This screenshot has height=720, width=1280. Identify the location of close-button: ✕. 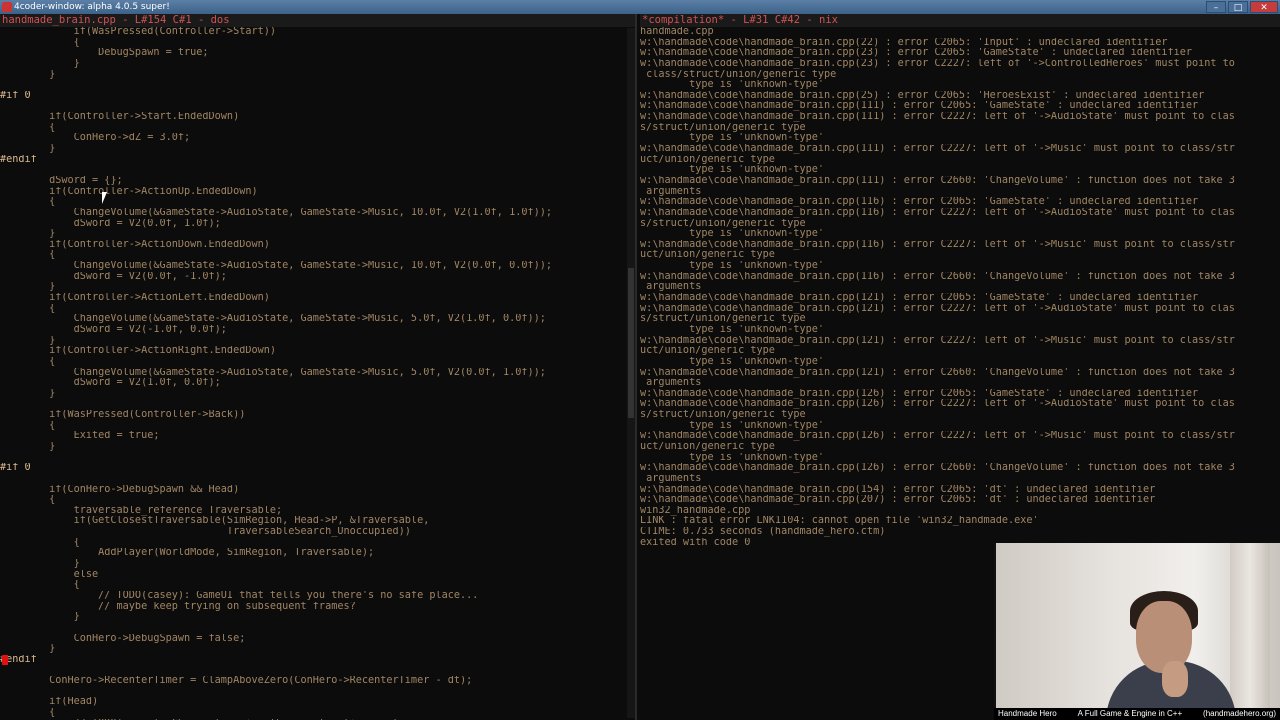
(1264, 7).